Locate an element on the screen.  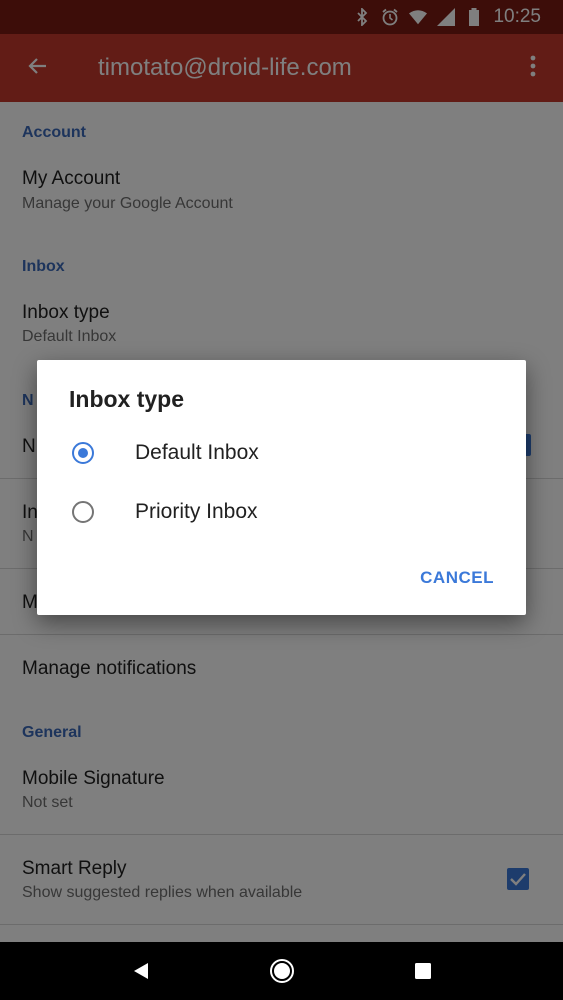
option-default-inbox: Default Inbox is located at coordinates (281, 453).